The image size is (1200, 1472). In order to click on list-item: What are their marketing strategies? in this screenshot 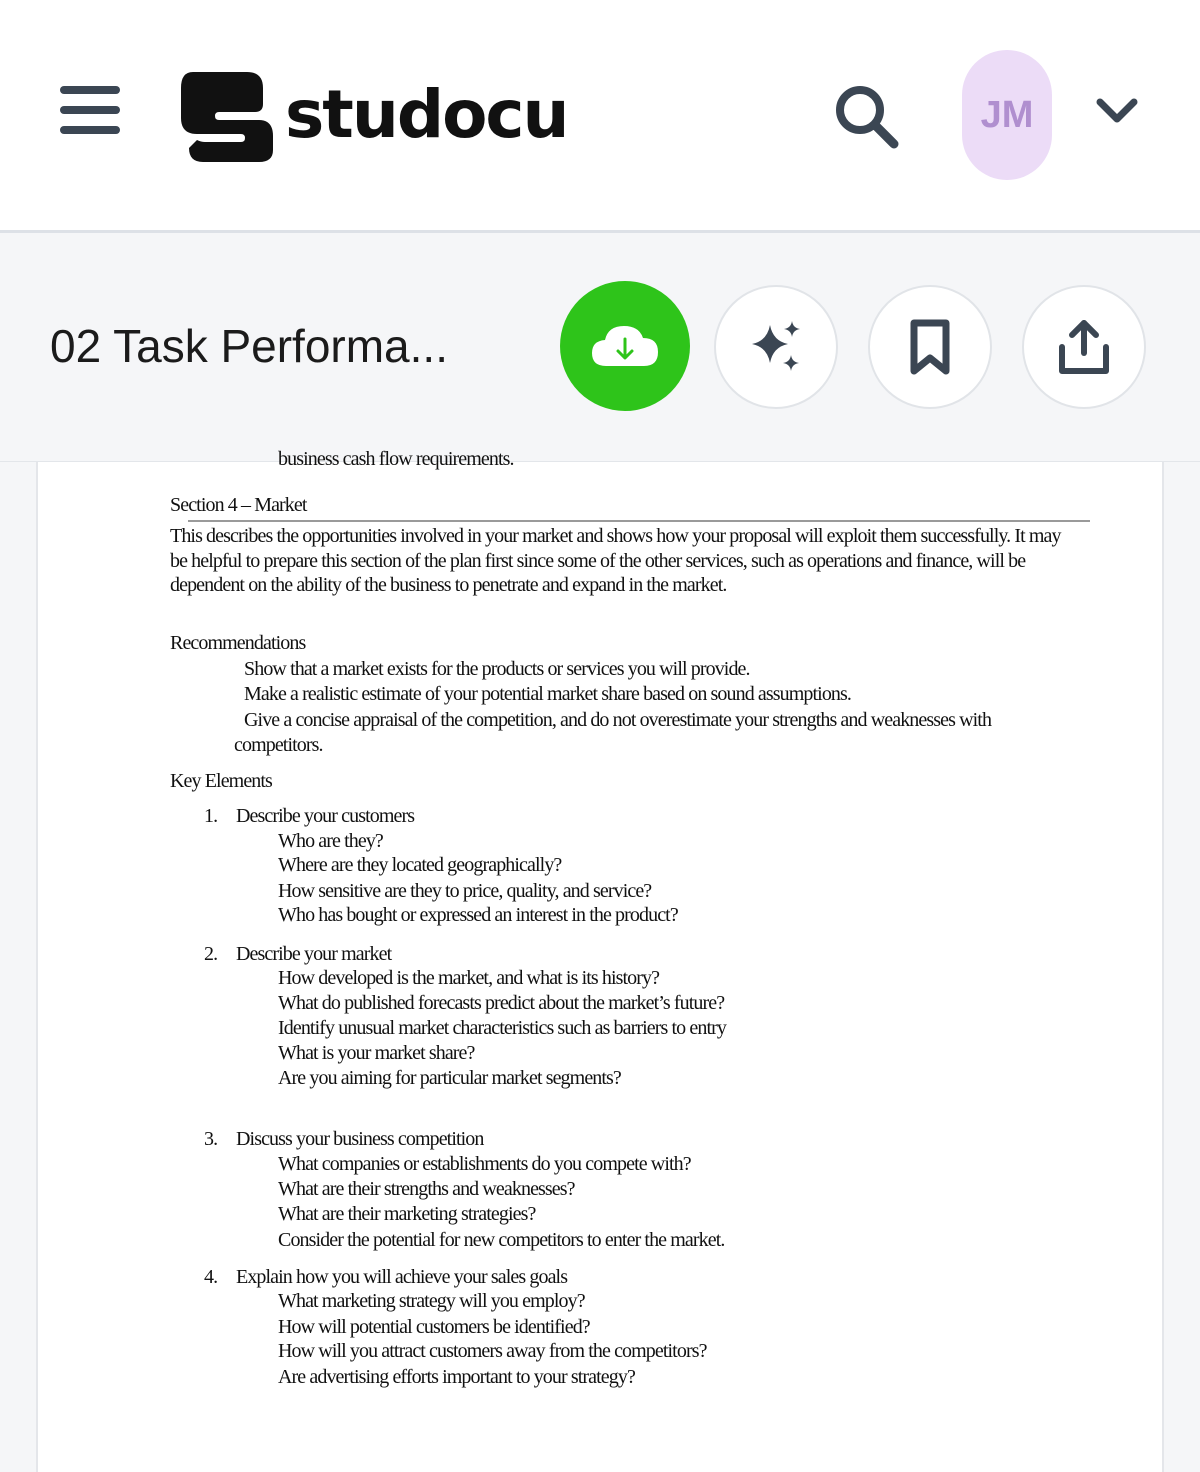, I will do `click(407, 1214)`.